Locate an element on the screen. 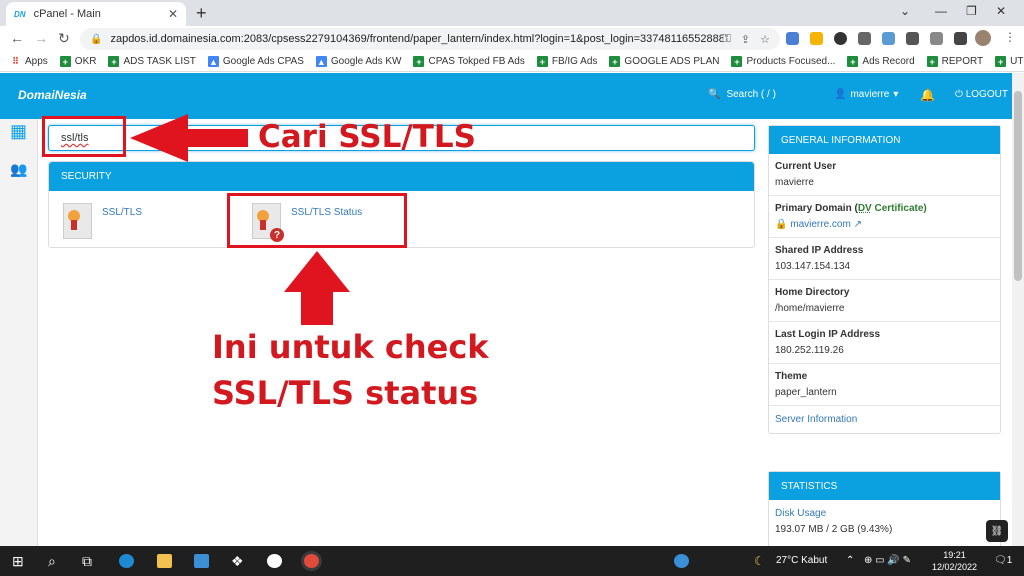 Image resolution: width=1024 pixels, height=576 pixels. annotation-arrows is located at coordinates (240, 219).